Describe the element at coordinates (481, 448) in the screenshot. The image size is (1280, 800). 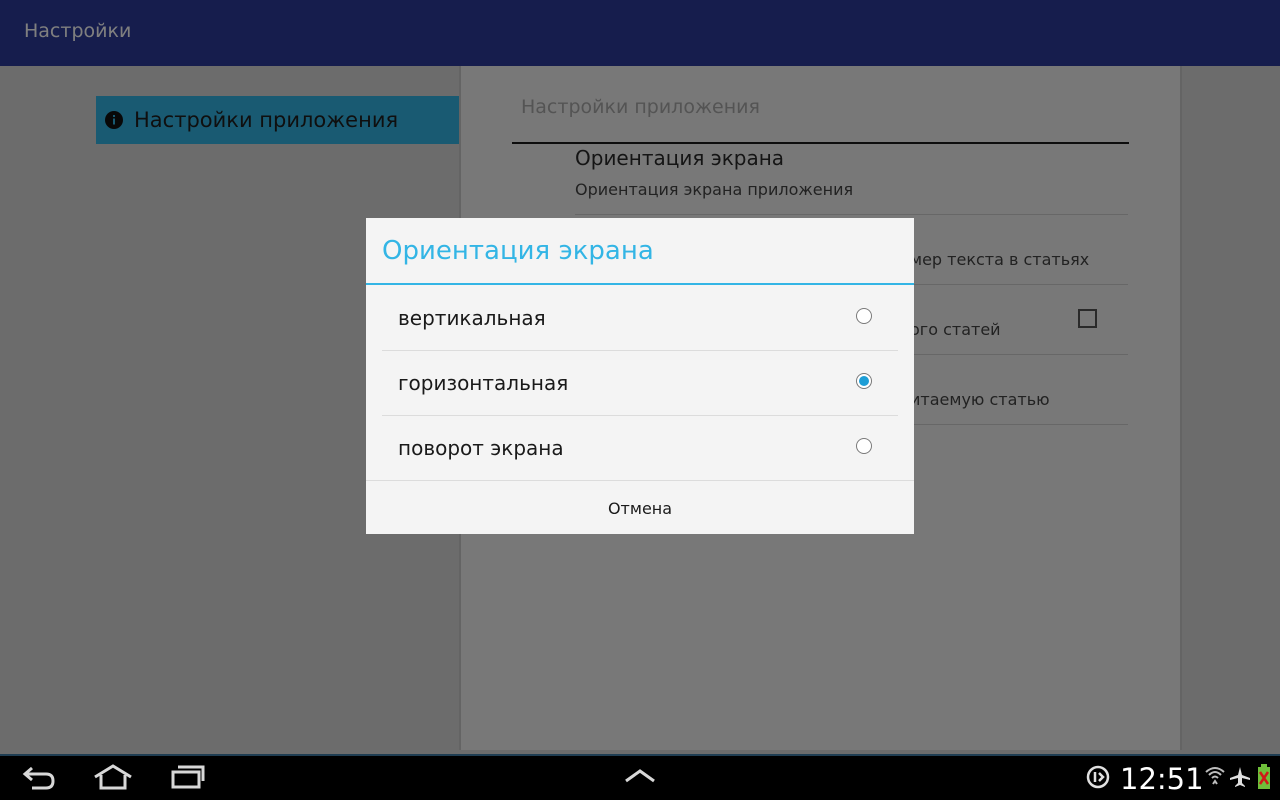
I see `option-label: поворот экрана` at that location.